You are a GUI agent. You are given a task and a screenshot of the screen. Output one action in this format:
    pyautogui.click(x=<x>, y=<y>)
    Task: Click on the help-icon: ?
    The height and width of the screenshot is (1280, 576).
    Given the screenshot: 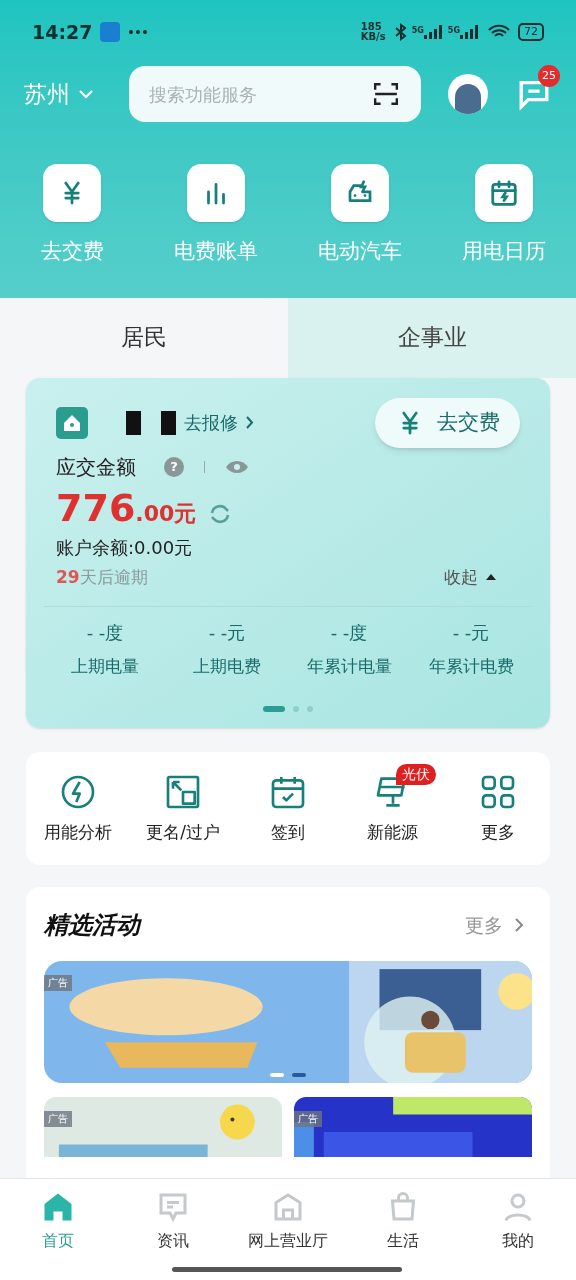 What is the action you would take?
    pyautogui.click(x=174, y=466)
    